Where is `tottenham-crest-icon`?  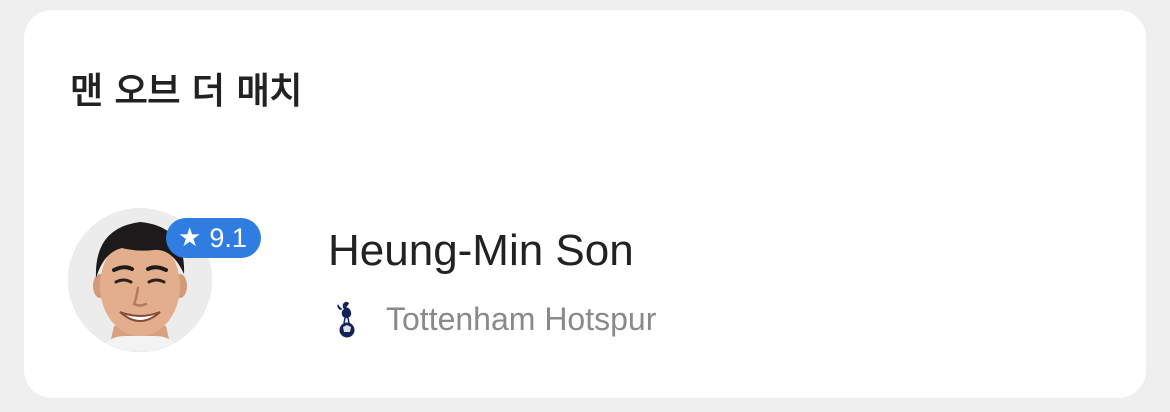 tottenham-crest-icon is located at coordinates (346, 319).